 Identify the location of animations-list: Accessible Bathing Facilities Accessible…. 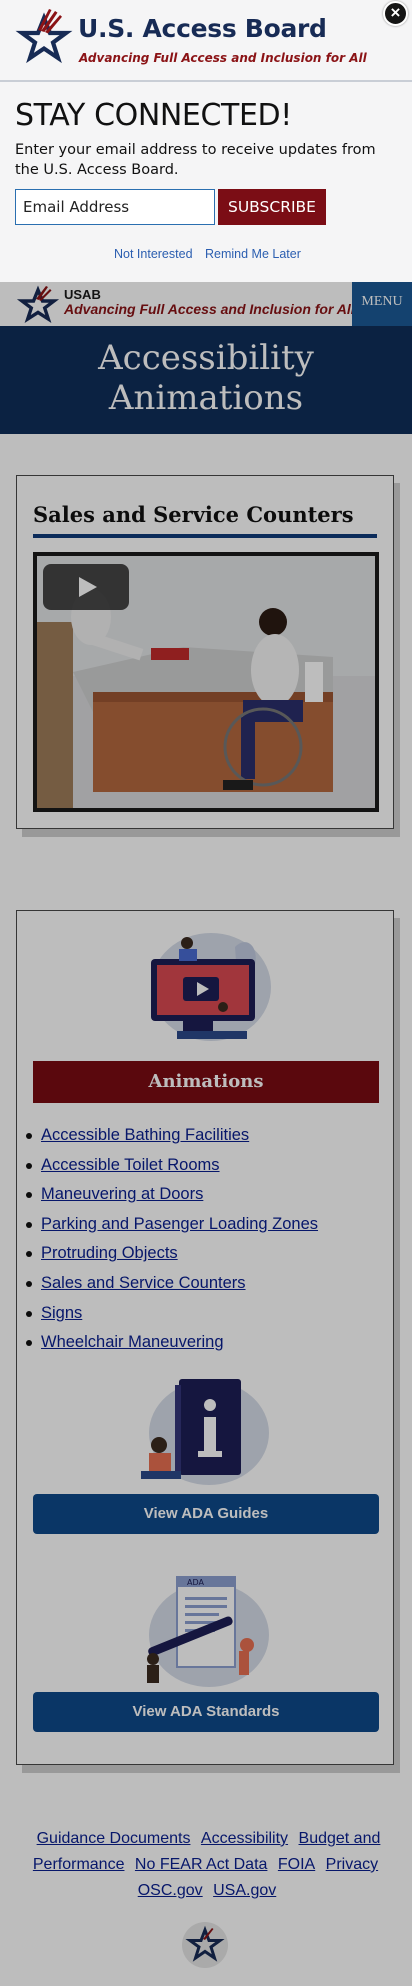
(206, 1239).